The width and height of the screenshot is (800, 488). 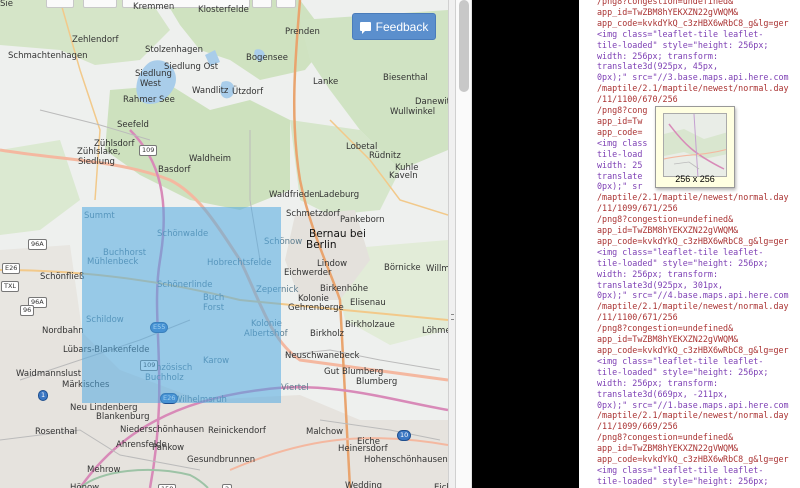 I want to click on map-place-label: Birkholzaue, so click(x=370, y=325).